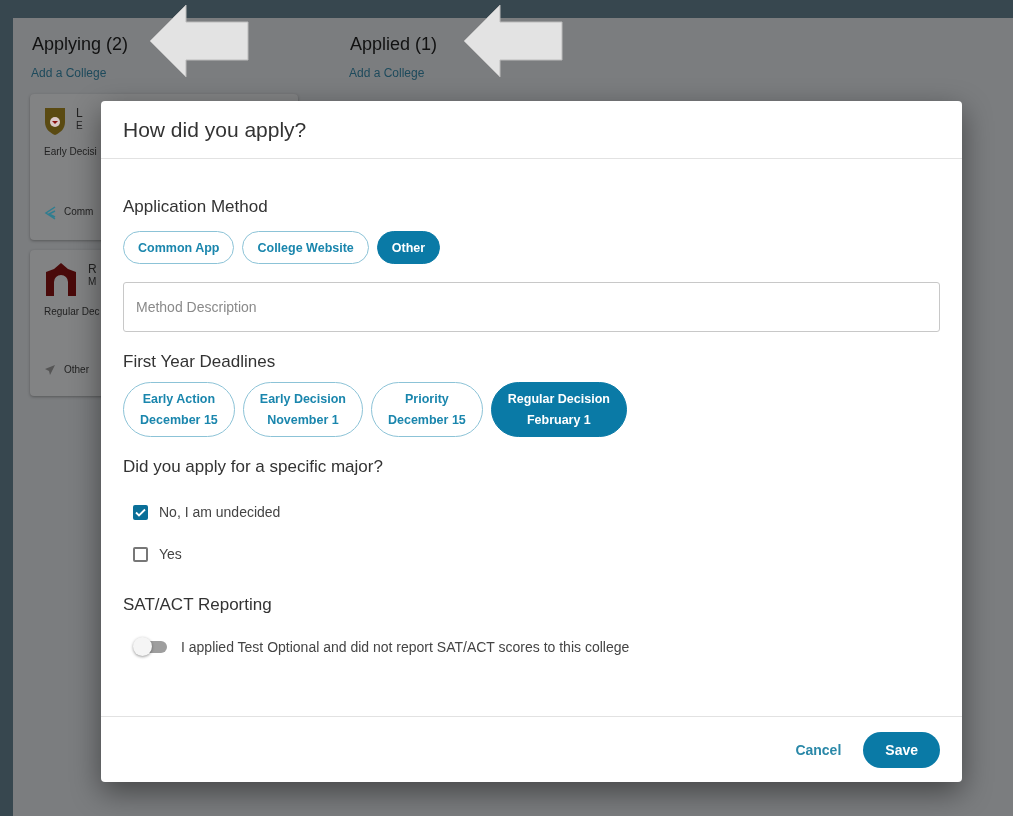  Describe the element at coordinates (215, 129) in the screenshot. I see `dialog-title: How did you apply?` at that location.